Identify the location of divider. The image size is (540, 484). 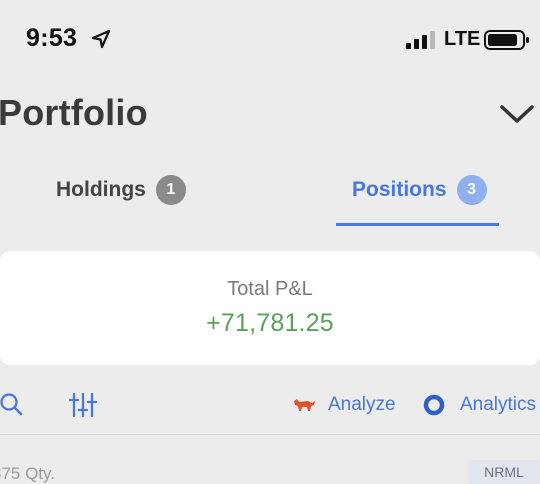
(270, 434).